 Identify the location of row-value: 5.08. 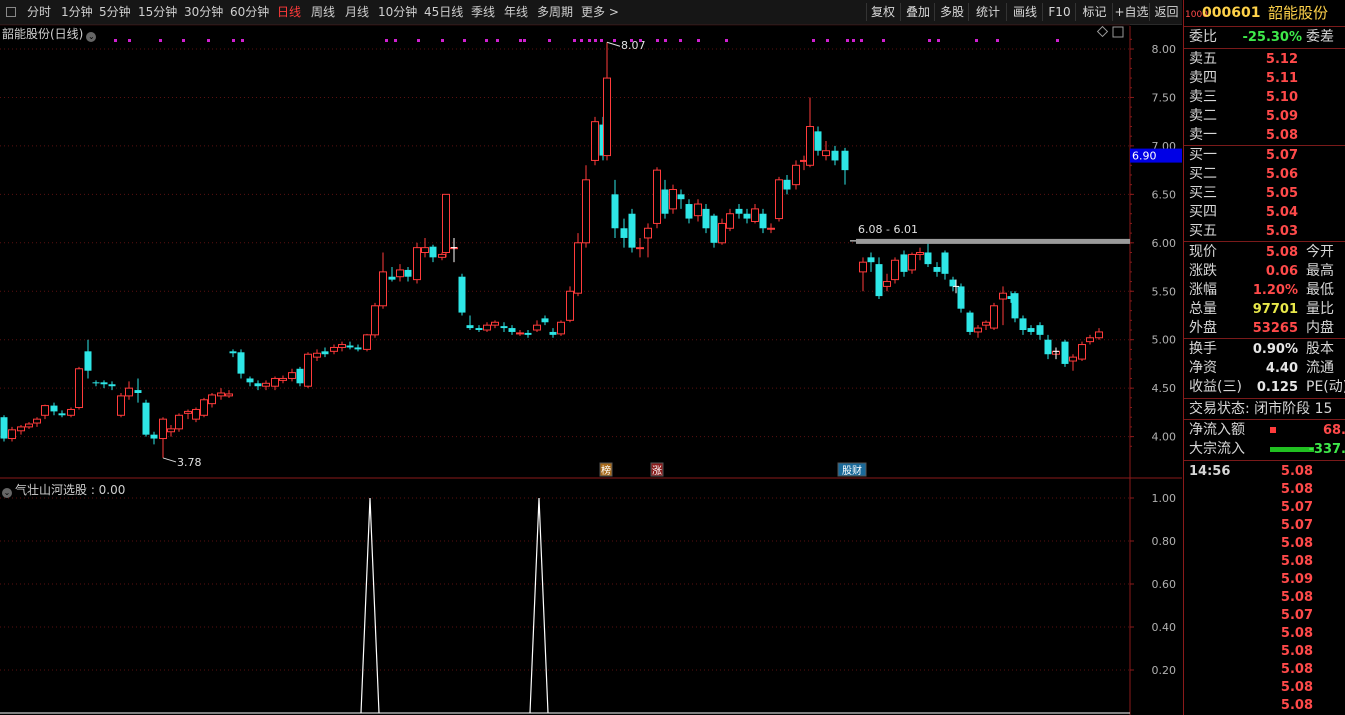
(1281, 135).